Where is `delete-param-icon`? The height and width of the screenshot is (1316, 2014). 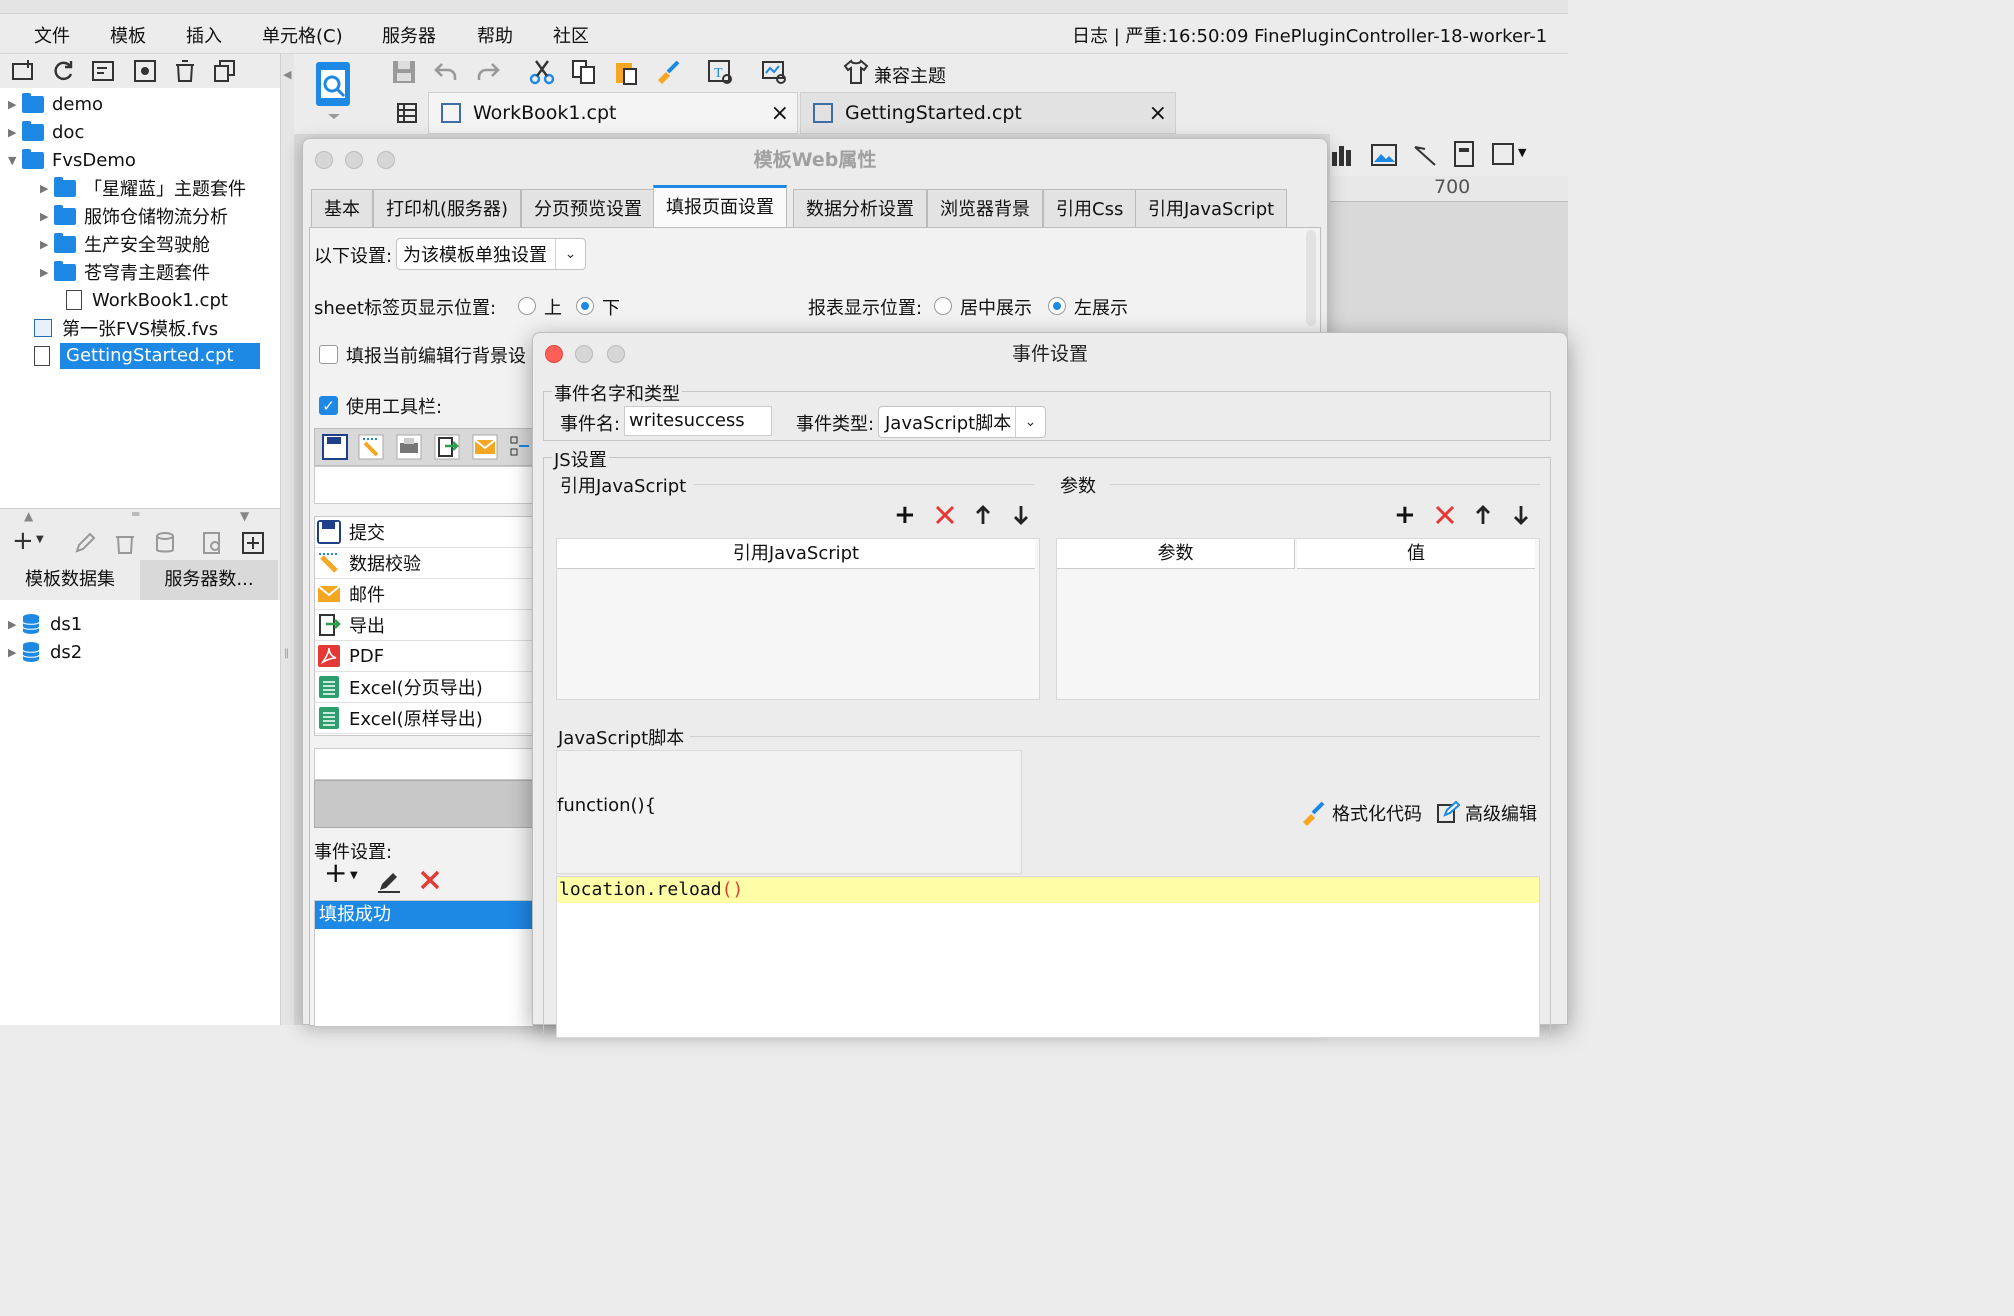
delete-param-icon is located at coordinates (1445, 515).